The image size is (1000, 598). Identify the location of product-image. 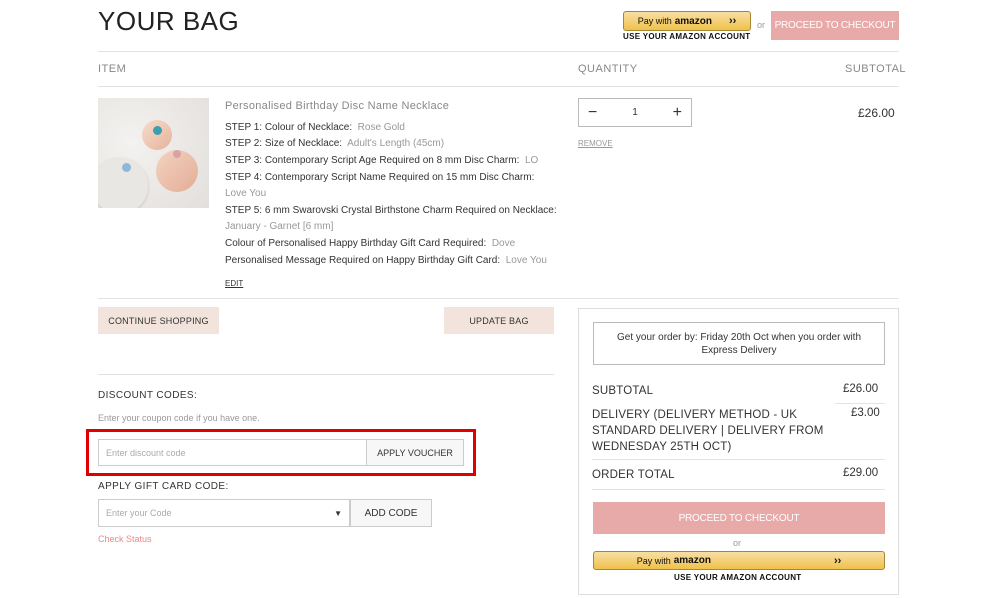
(153, 153).